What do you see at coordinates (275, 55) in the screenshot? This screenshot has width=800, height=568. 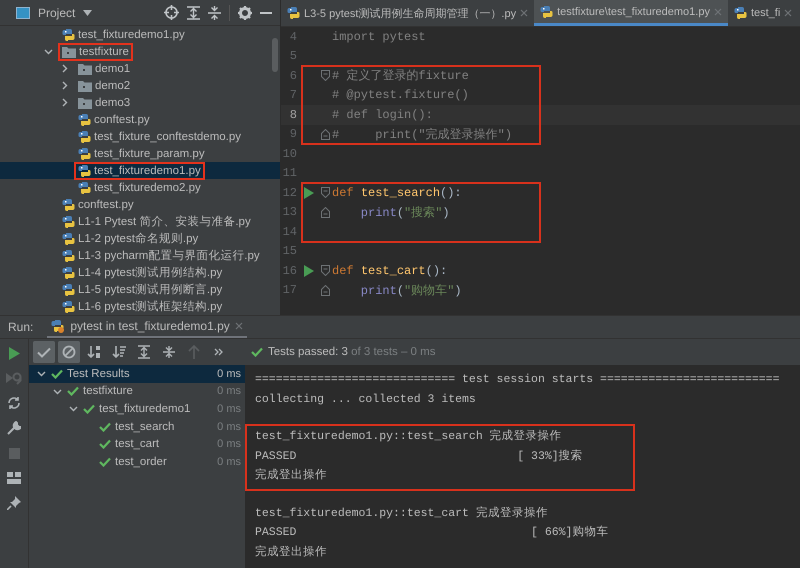 I see `scrollbar` at bounding box center [275, 55].